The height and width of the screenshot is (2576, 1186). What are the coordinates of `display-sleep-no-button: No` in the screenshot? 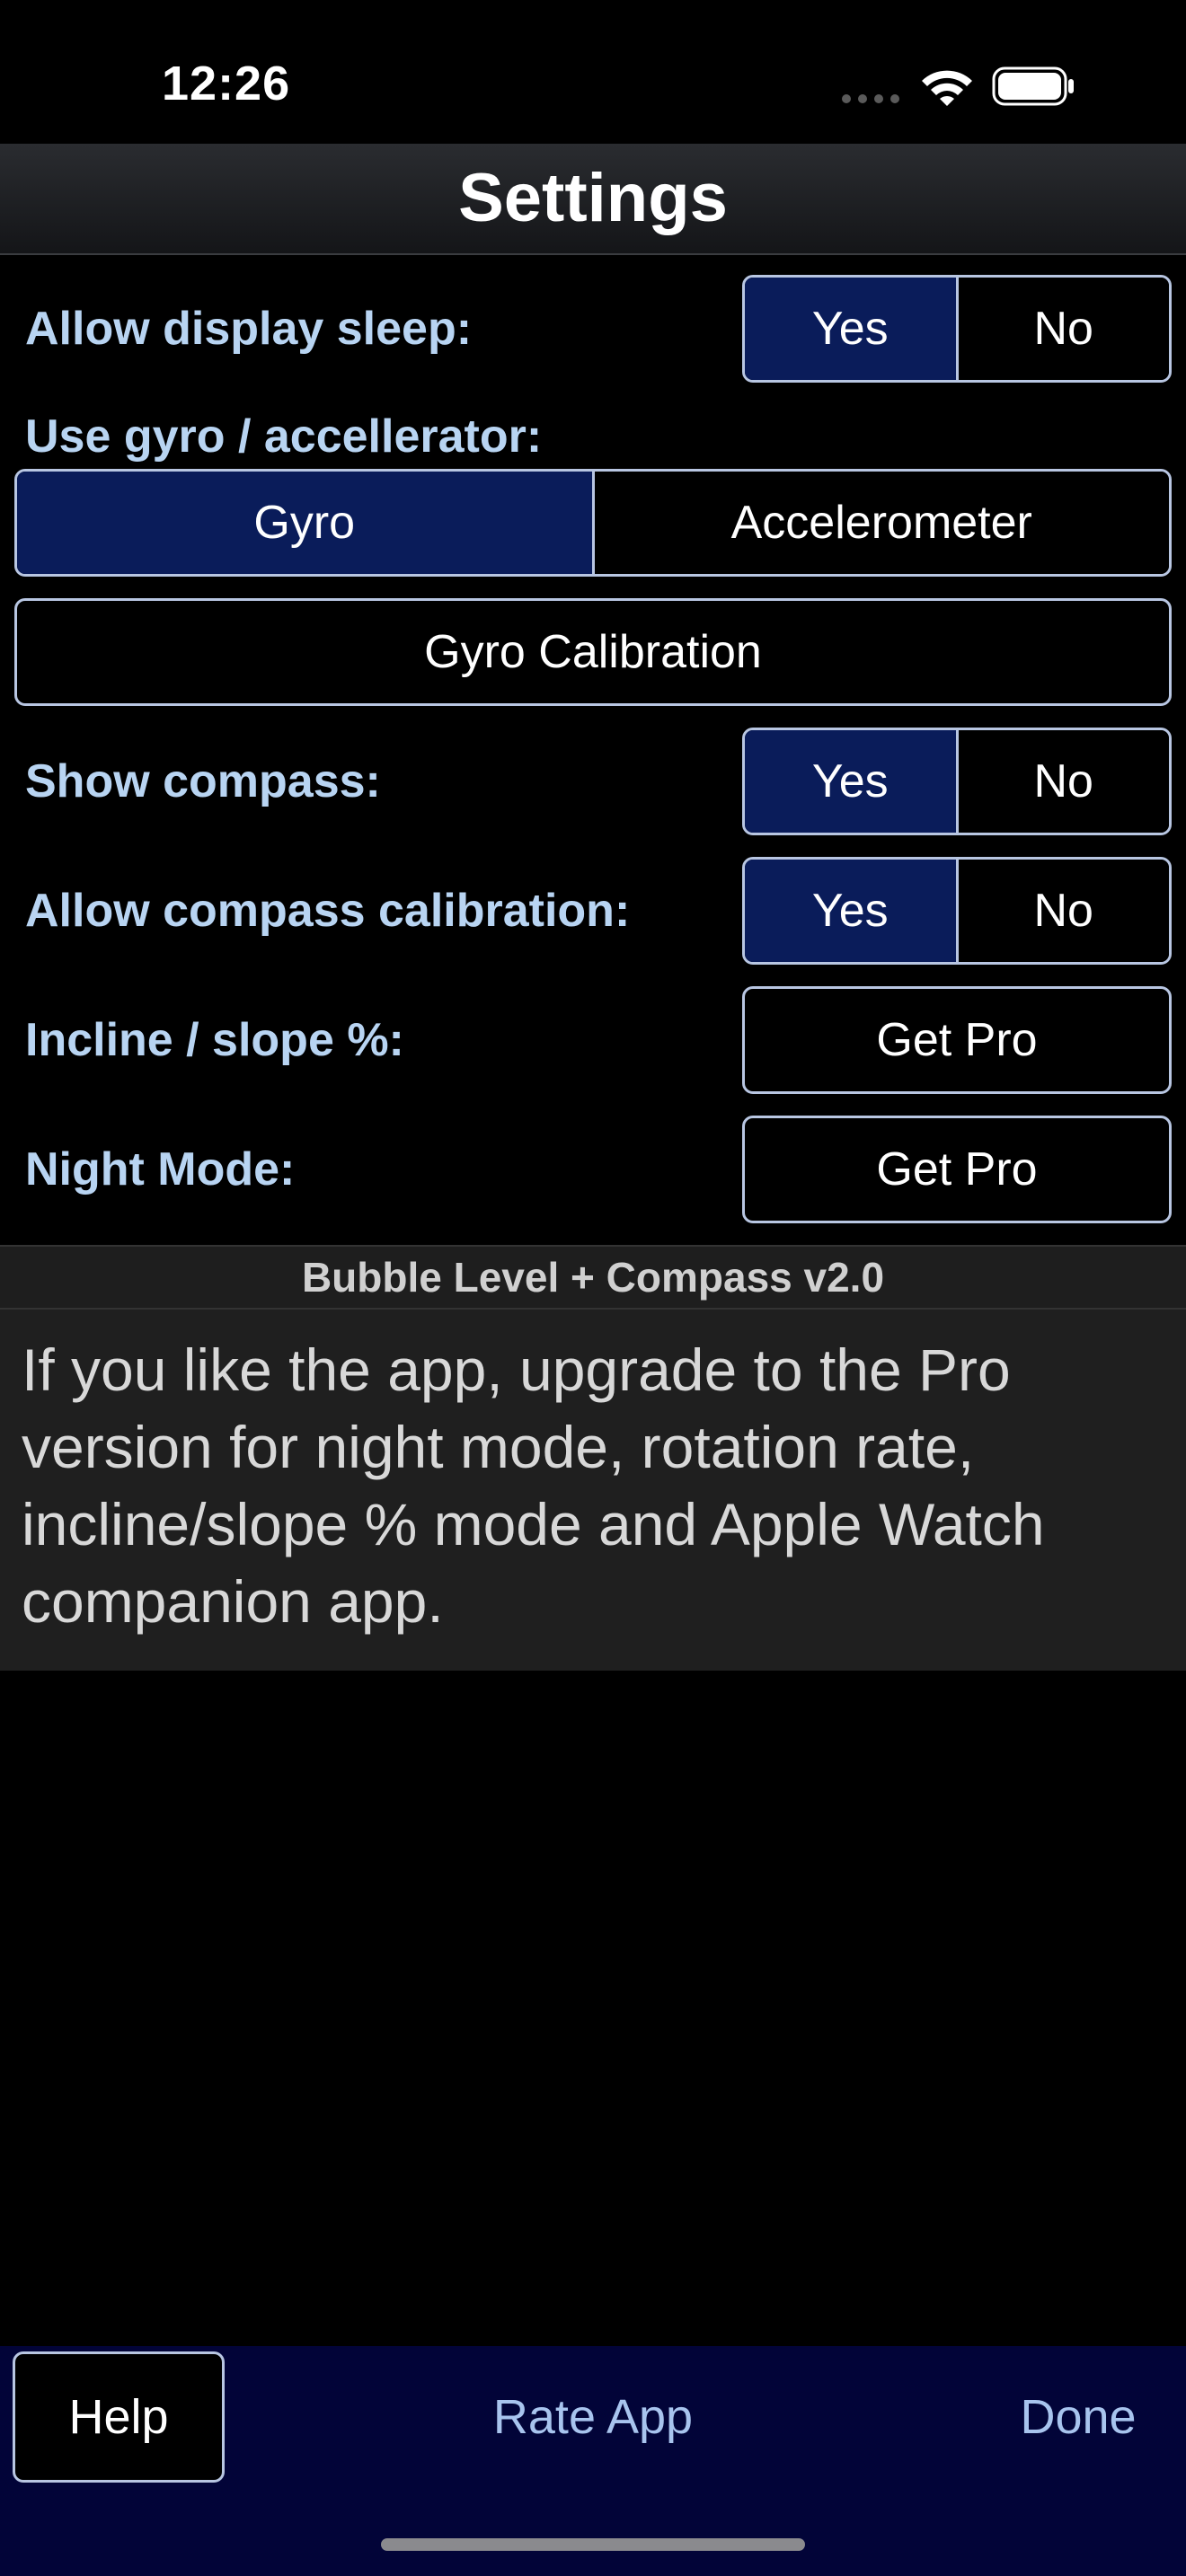 It's located at (1062, 329).